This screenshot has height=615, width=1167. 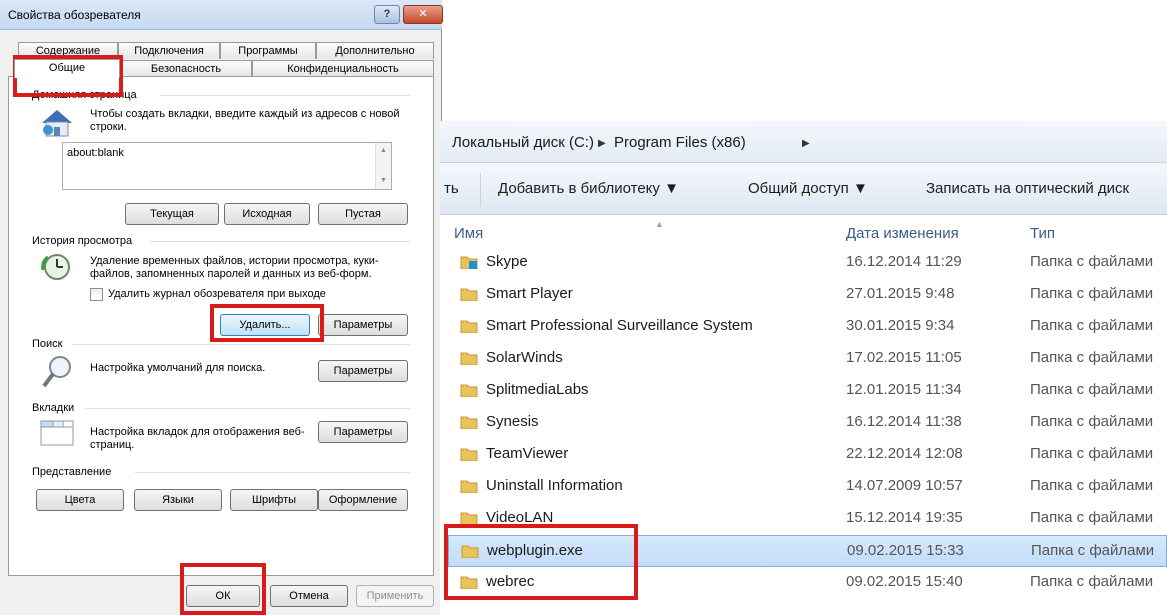 What do you see at coordinates (807, 519) in the screenshot?
I see `file-list-row: VideoLAN 15.12.2014 19:35 Папка с файлами` at bounding box center [807, 519].